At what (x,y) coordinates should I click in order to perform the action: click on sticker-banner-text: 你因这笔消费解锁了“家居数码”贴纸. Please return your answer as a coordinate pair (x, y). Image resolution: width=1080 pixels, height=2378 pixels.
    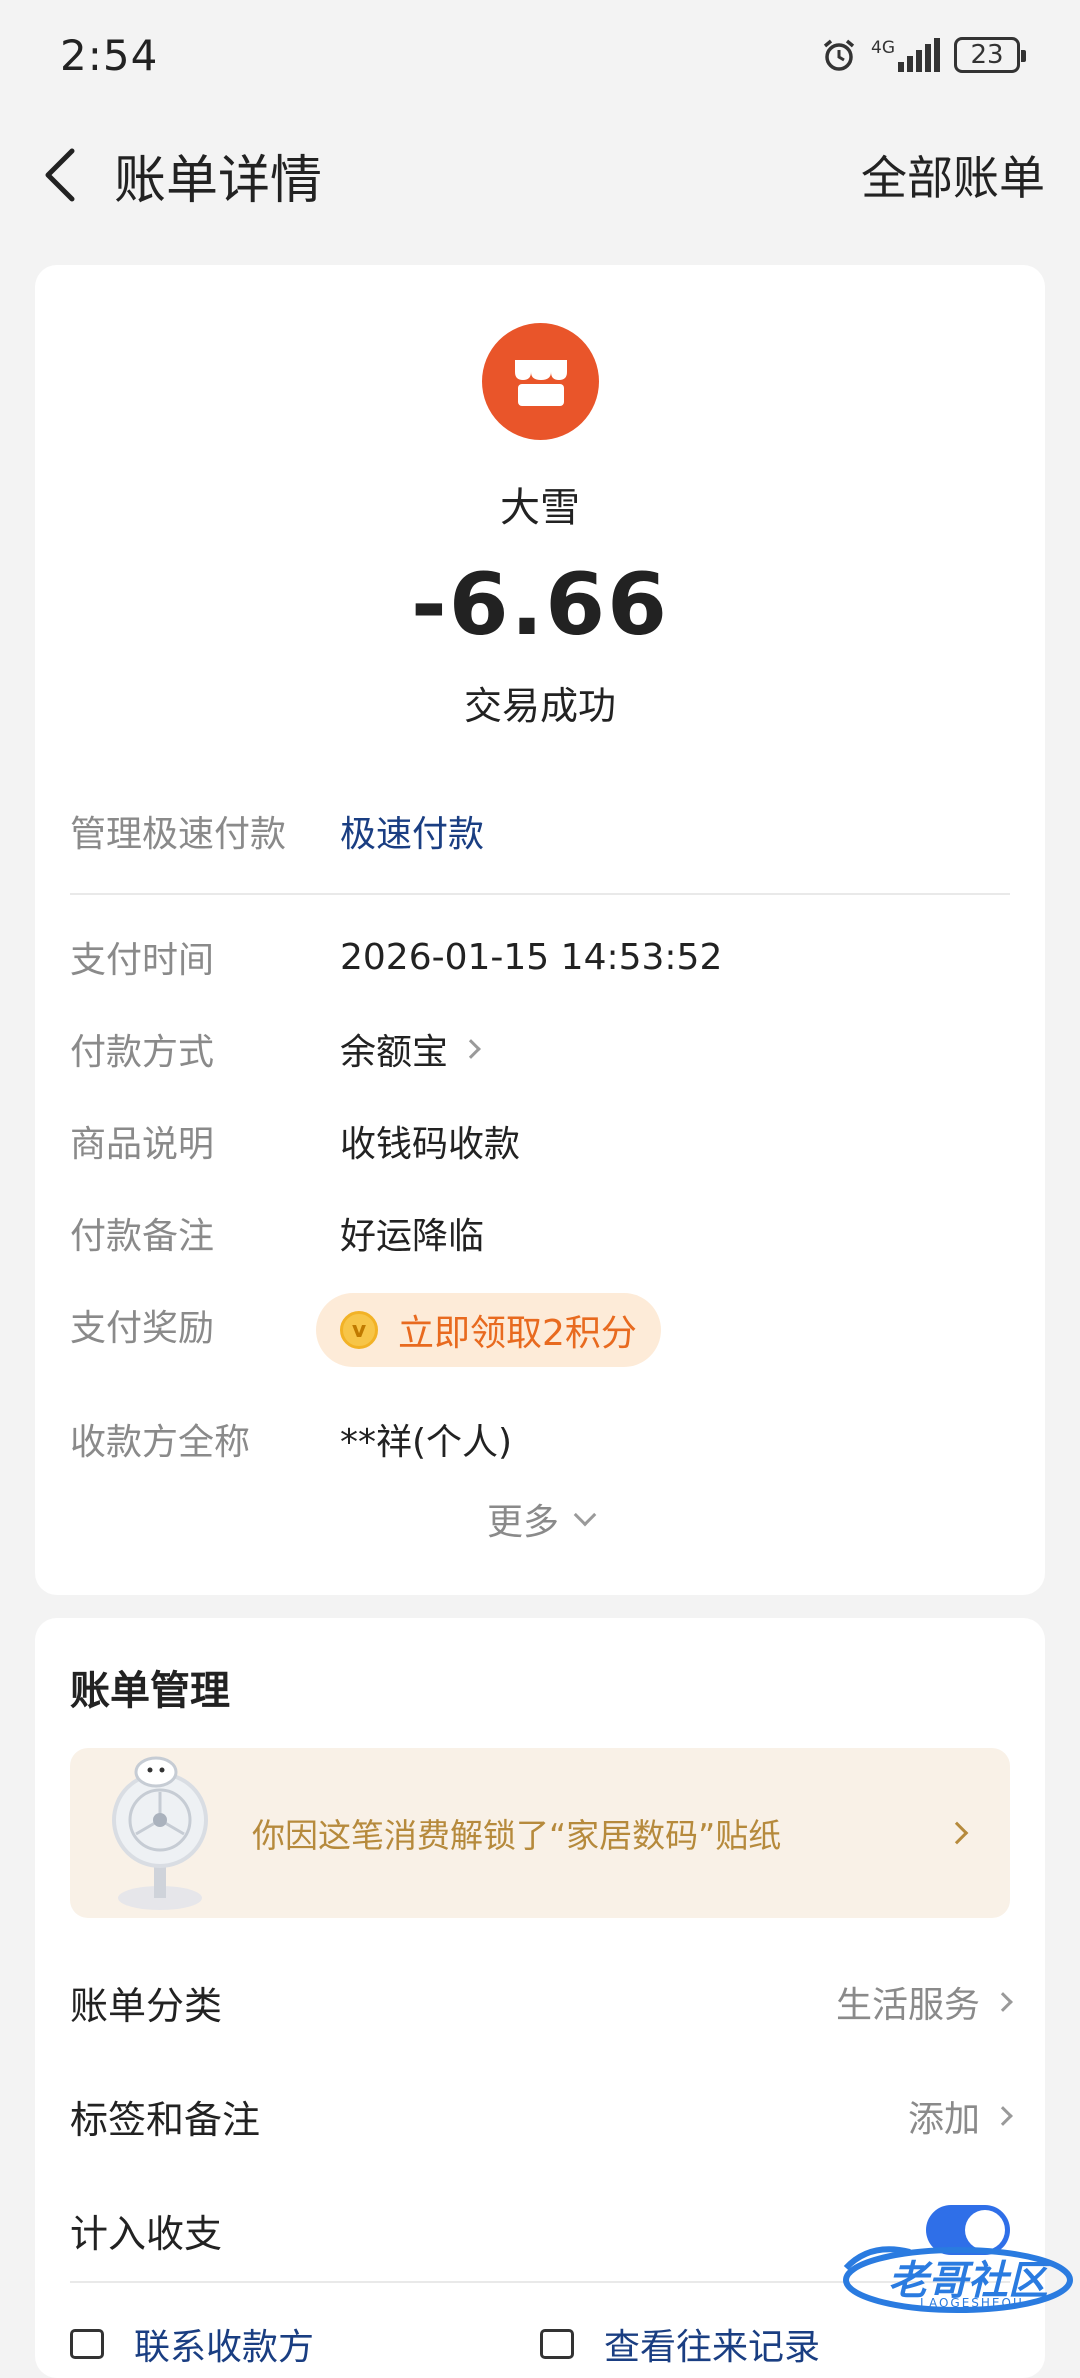
    Looking at the image, I should click on (517, 1835).